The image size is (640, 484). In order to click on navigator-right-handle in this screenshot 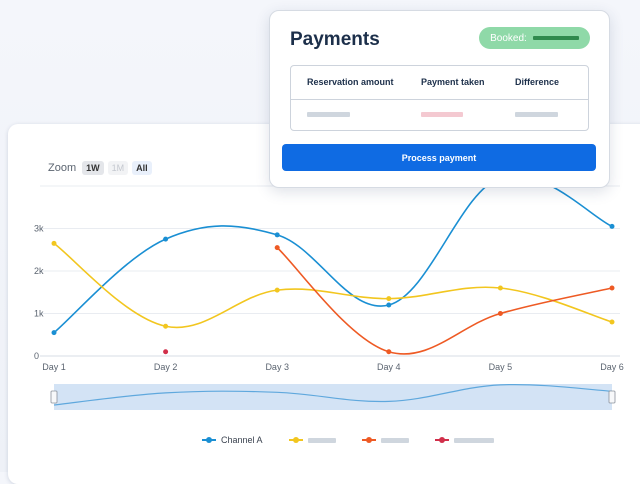, I will do `click(612, 397)`.